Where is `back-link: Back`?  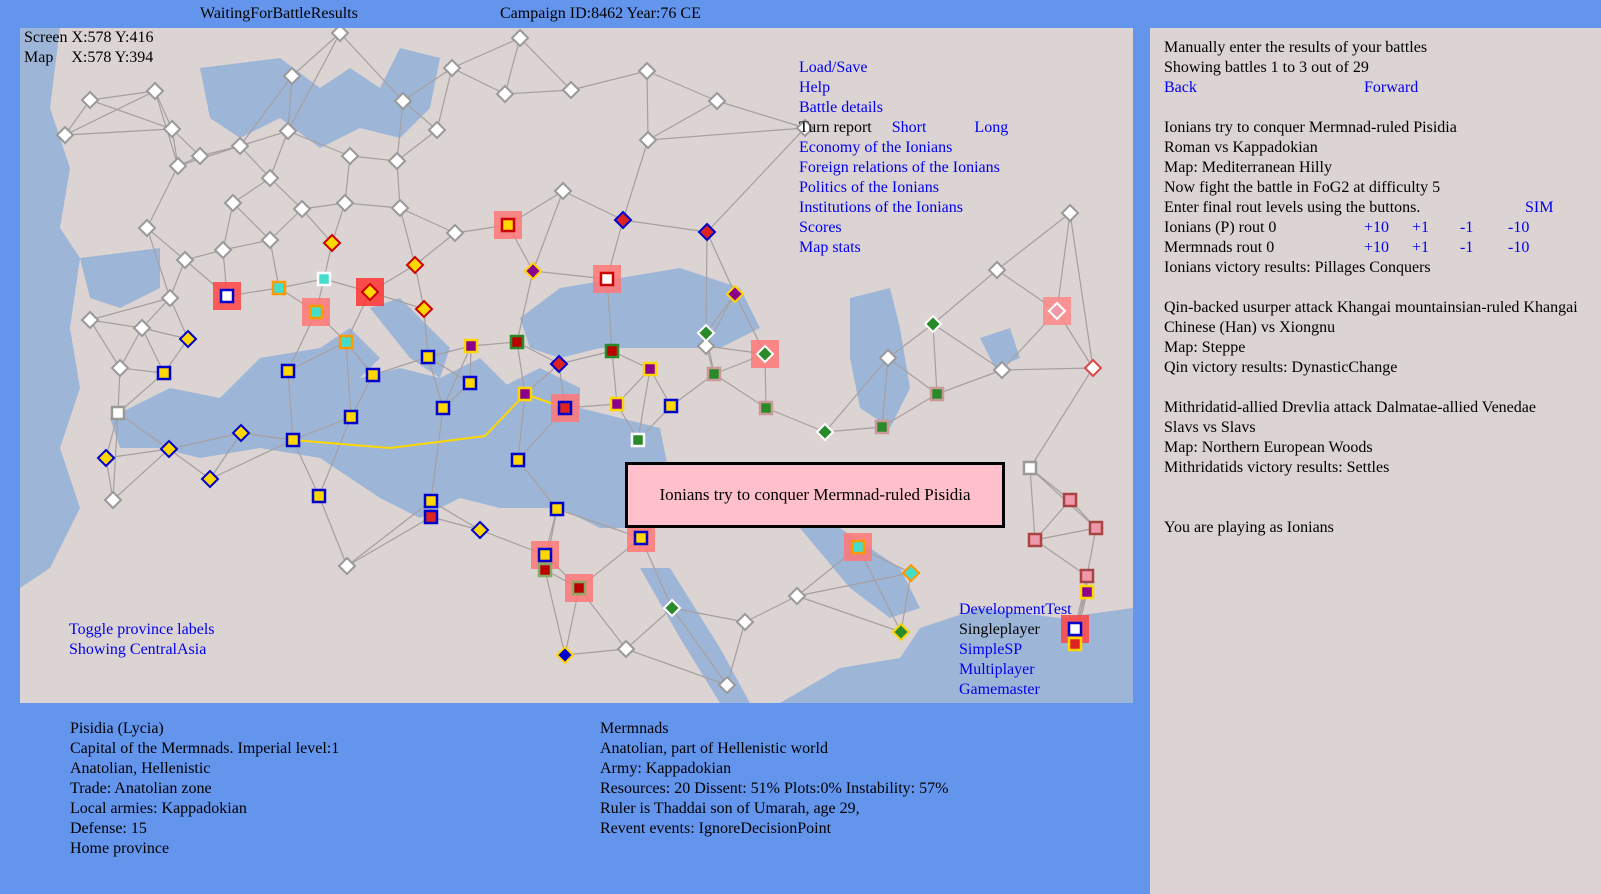 back-link: Back is located at coordinates (1180, 88).